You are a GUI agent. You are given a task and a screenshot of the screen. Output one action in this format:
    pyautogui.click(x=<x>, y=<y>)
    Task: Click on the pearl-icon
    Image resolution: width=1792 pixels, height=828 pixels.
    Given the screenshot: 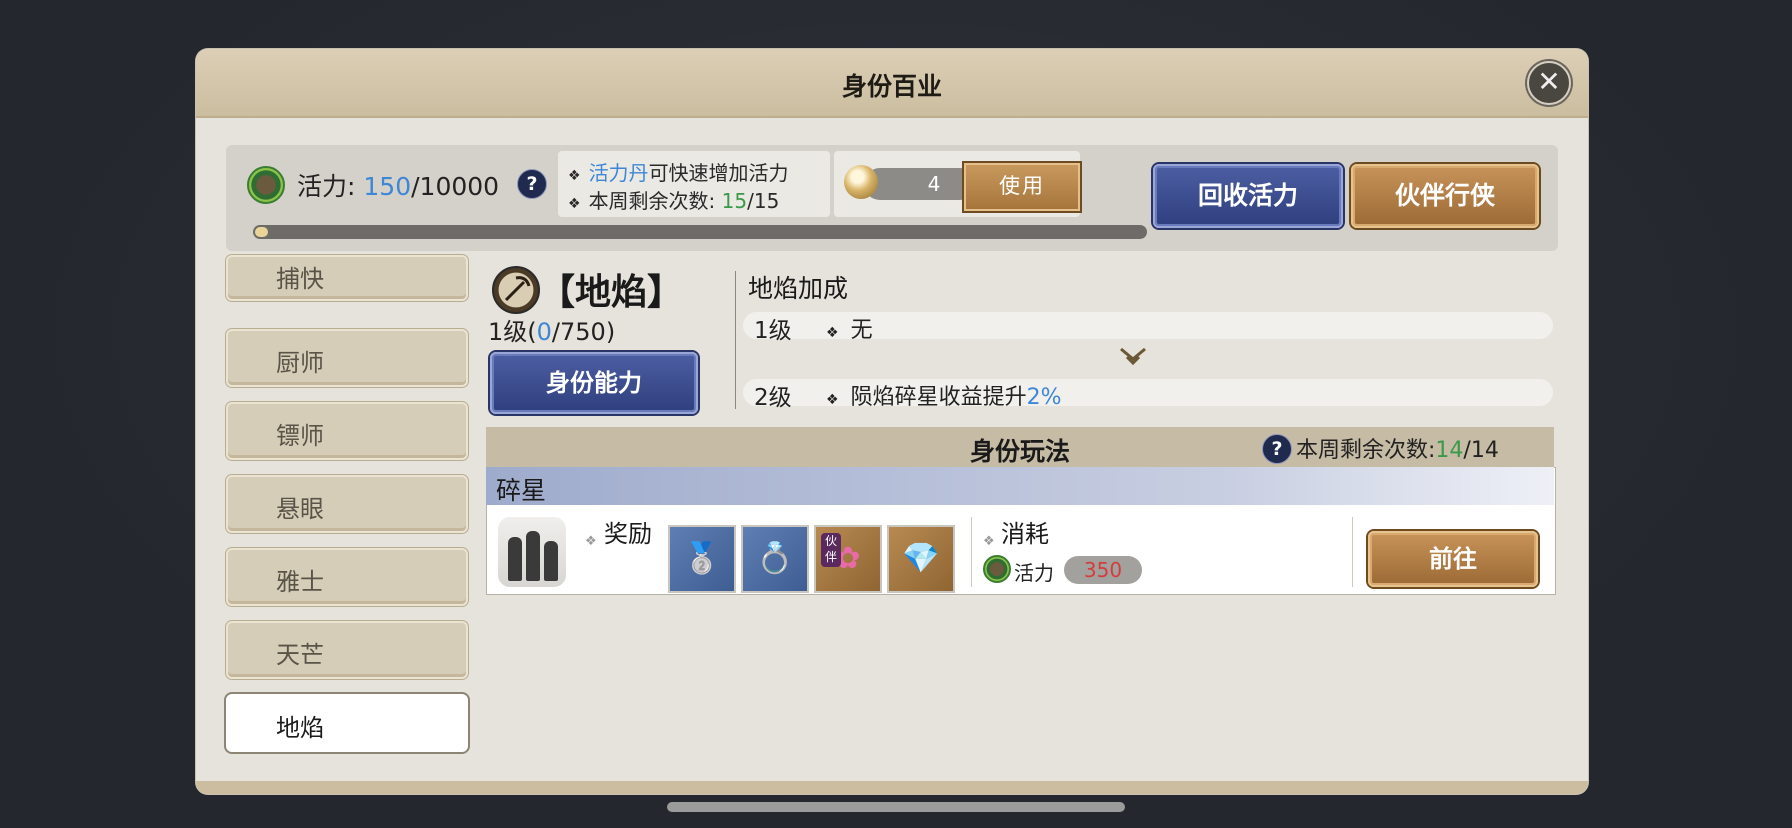 What is the action you would take?
    pyautogui.click(x=861, y=182)
    